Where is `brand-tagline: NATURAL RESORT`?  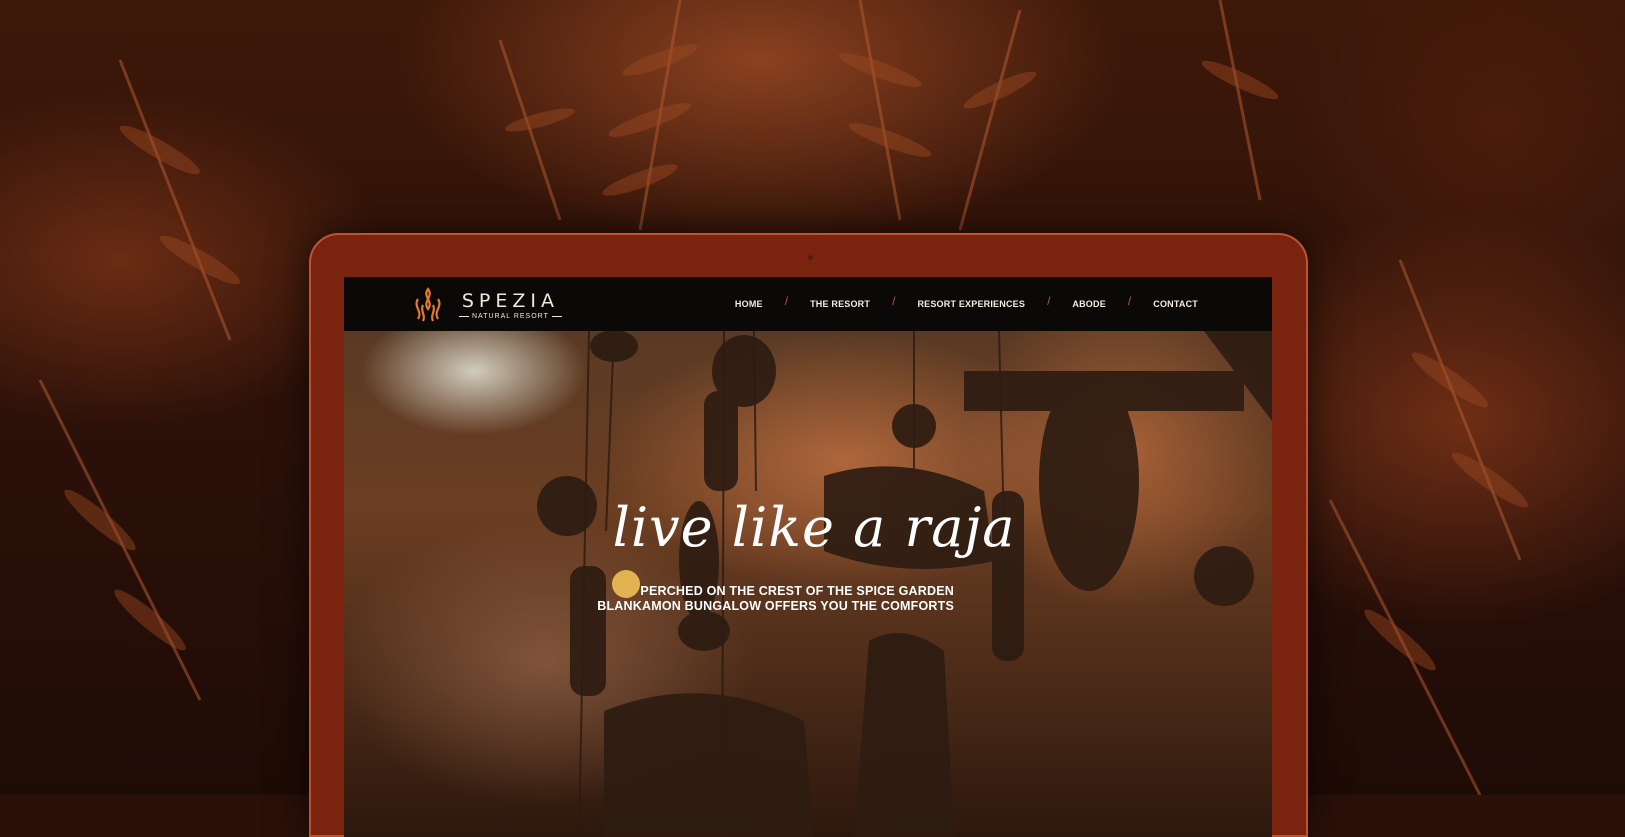
brand-tagline: NATURAL RESORT is located at coordinates (510, 316).